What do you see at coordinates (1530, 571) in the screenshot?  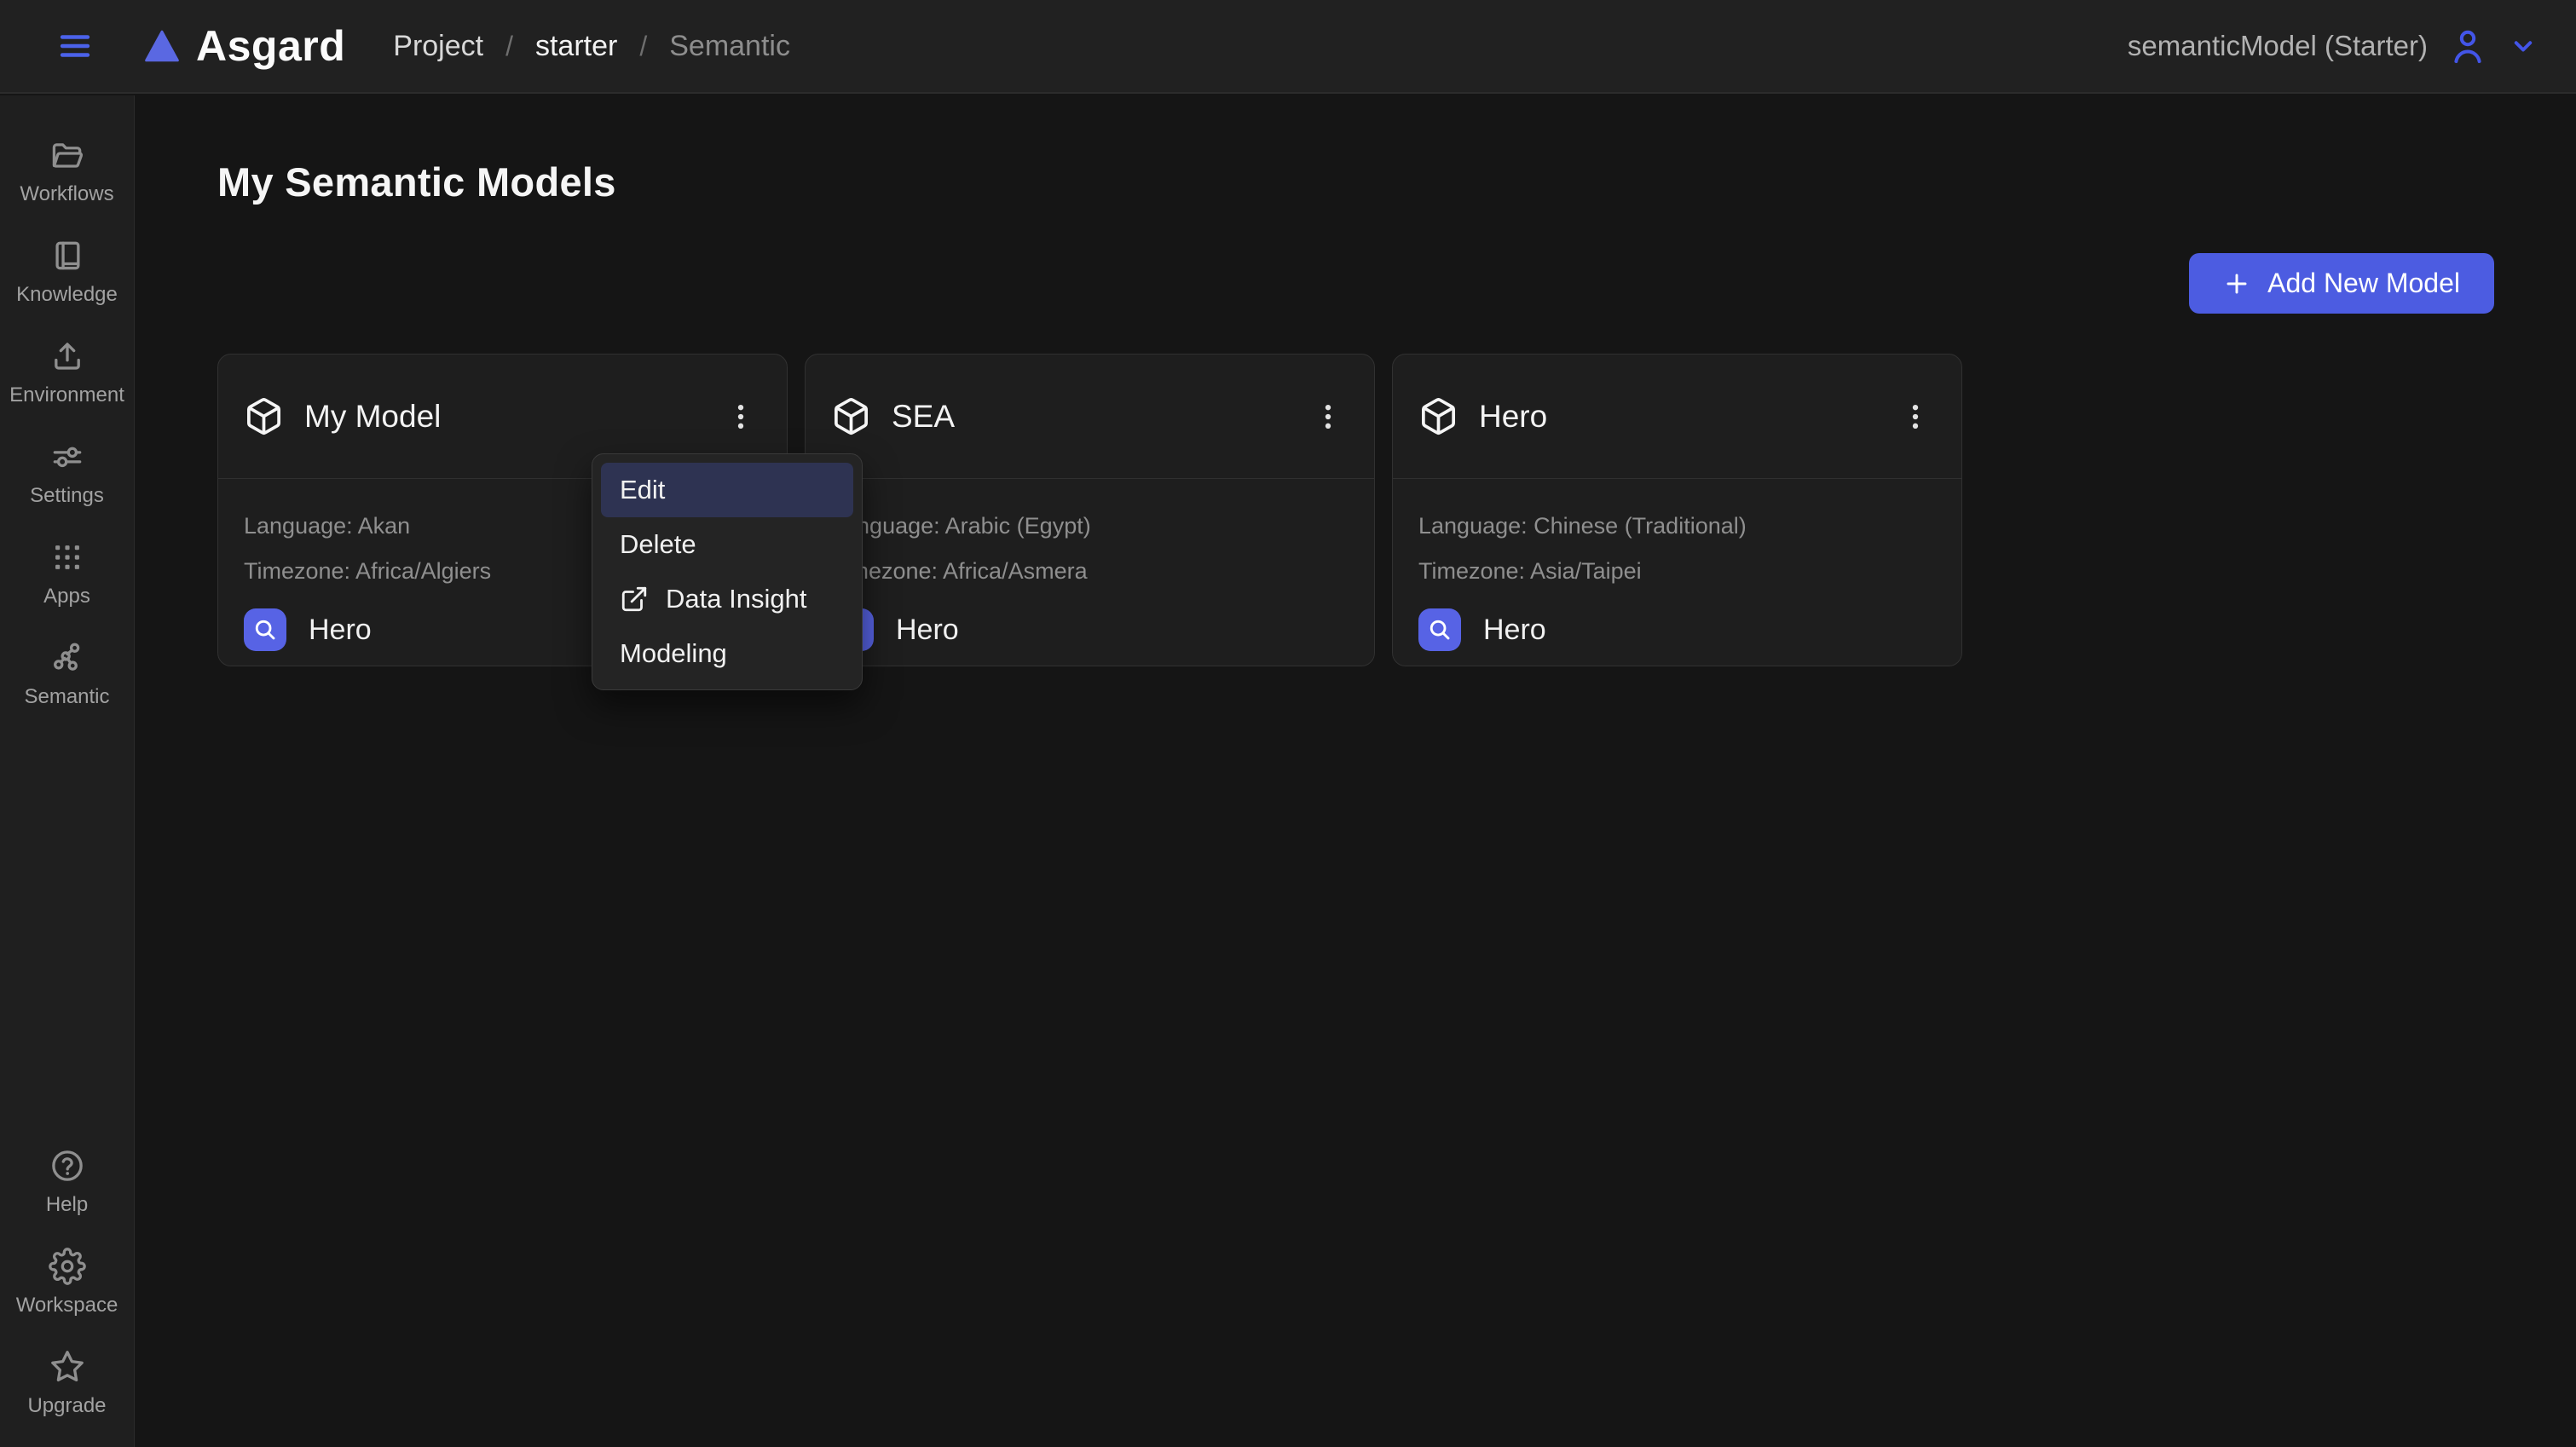 I see `card-timezone: Timezone: Asia/Taipei` at bounding box center [1530, 571].